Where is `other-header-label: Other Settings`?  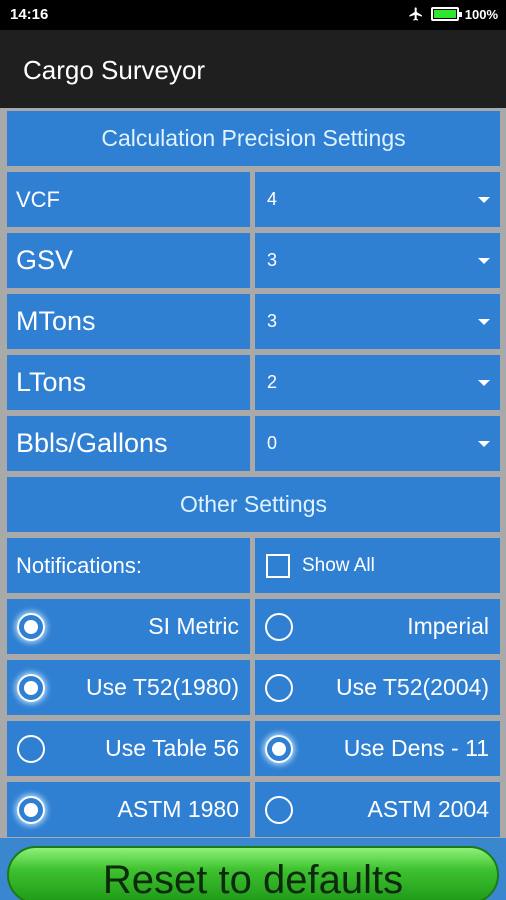 other-header-label: Other Settings is located at coordinates (253, 504).